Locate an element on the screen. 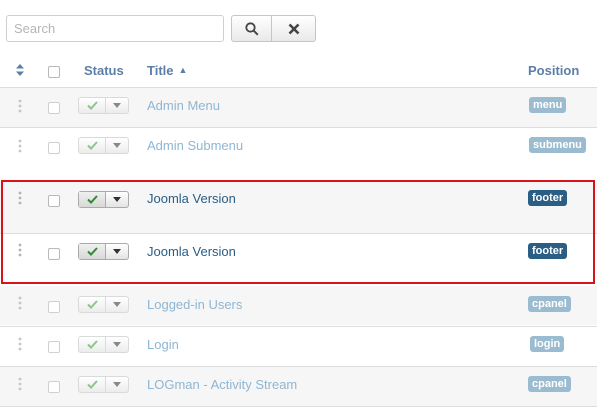  select-all-checkbox is located at coordinates (54, 72).